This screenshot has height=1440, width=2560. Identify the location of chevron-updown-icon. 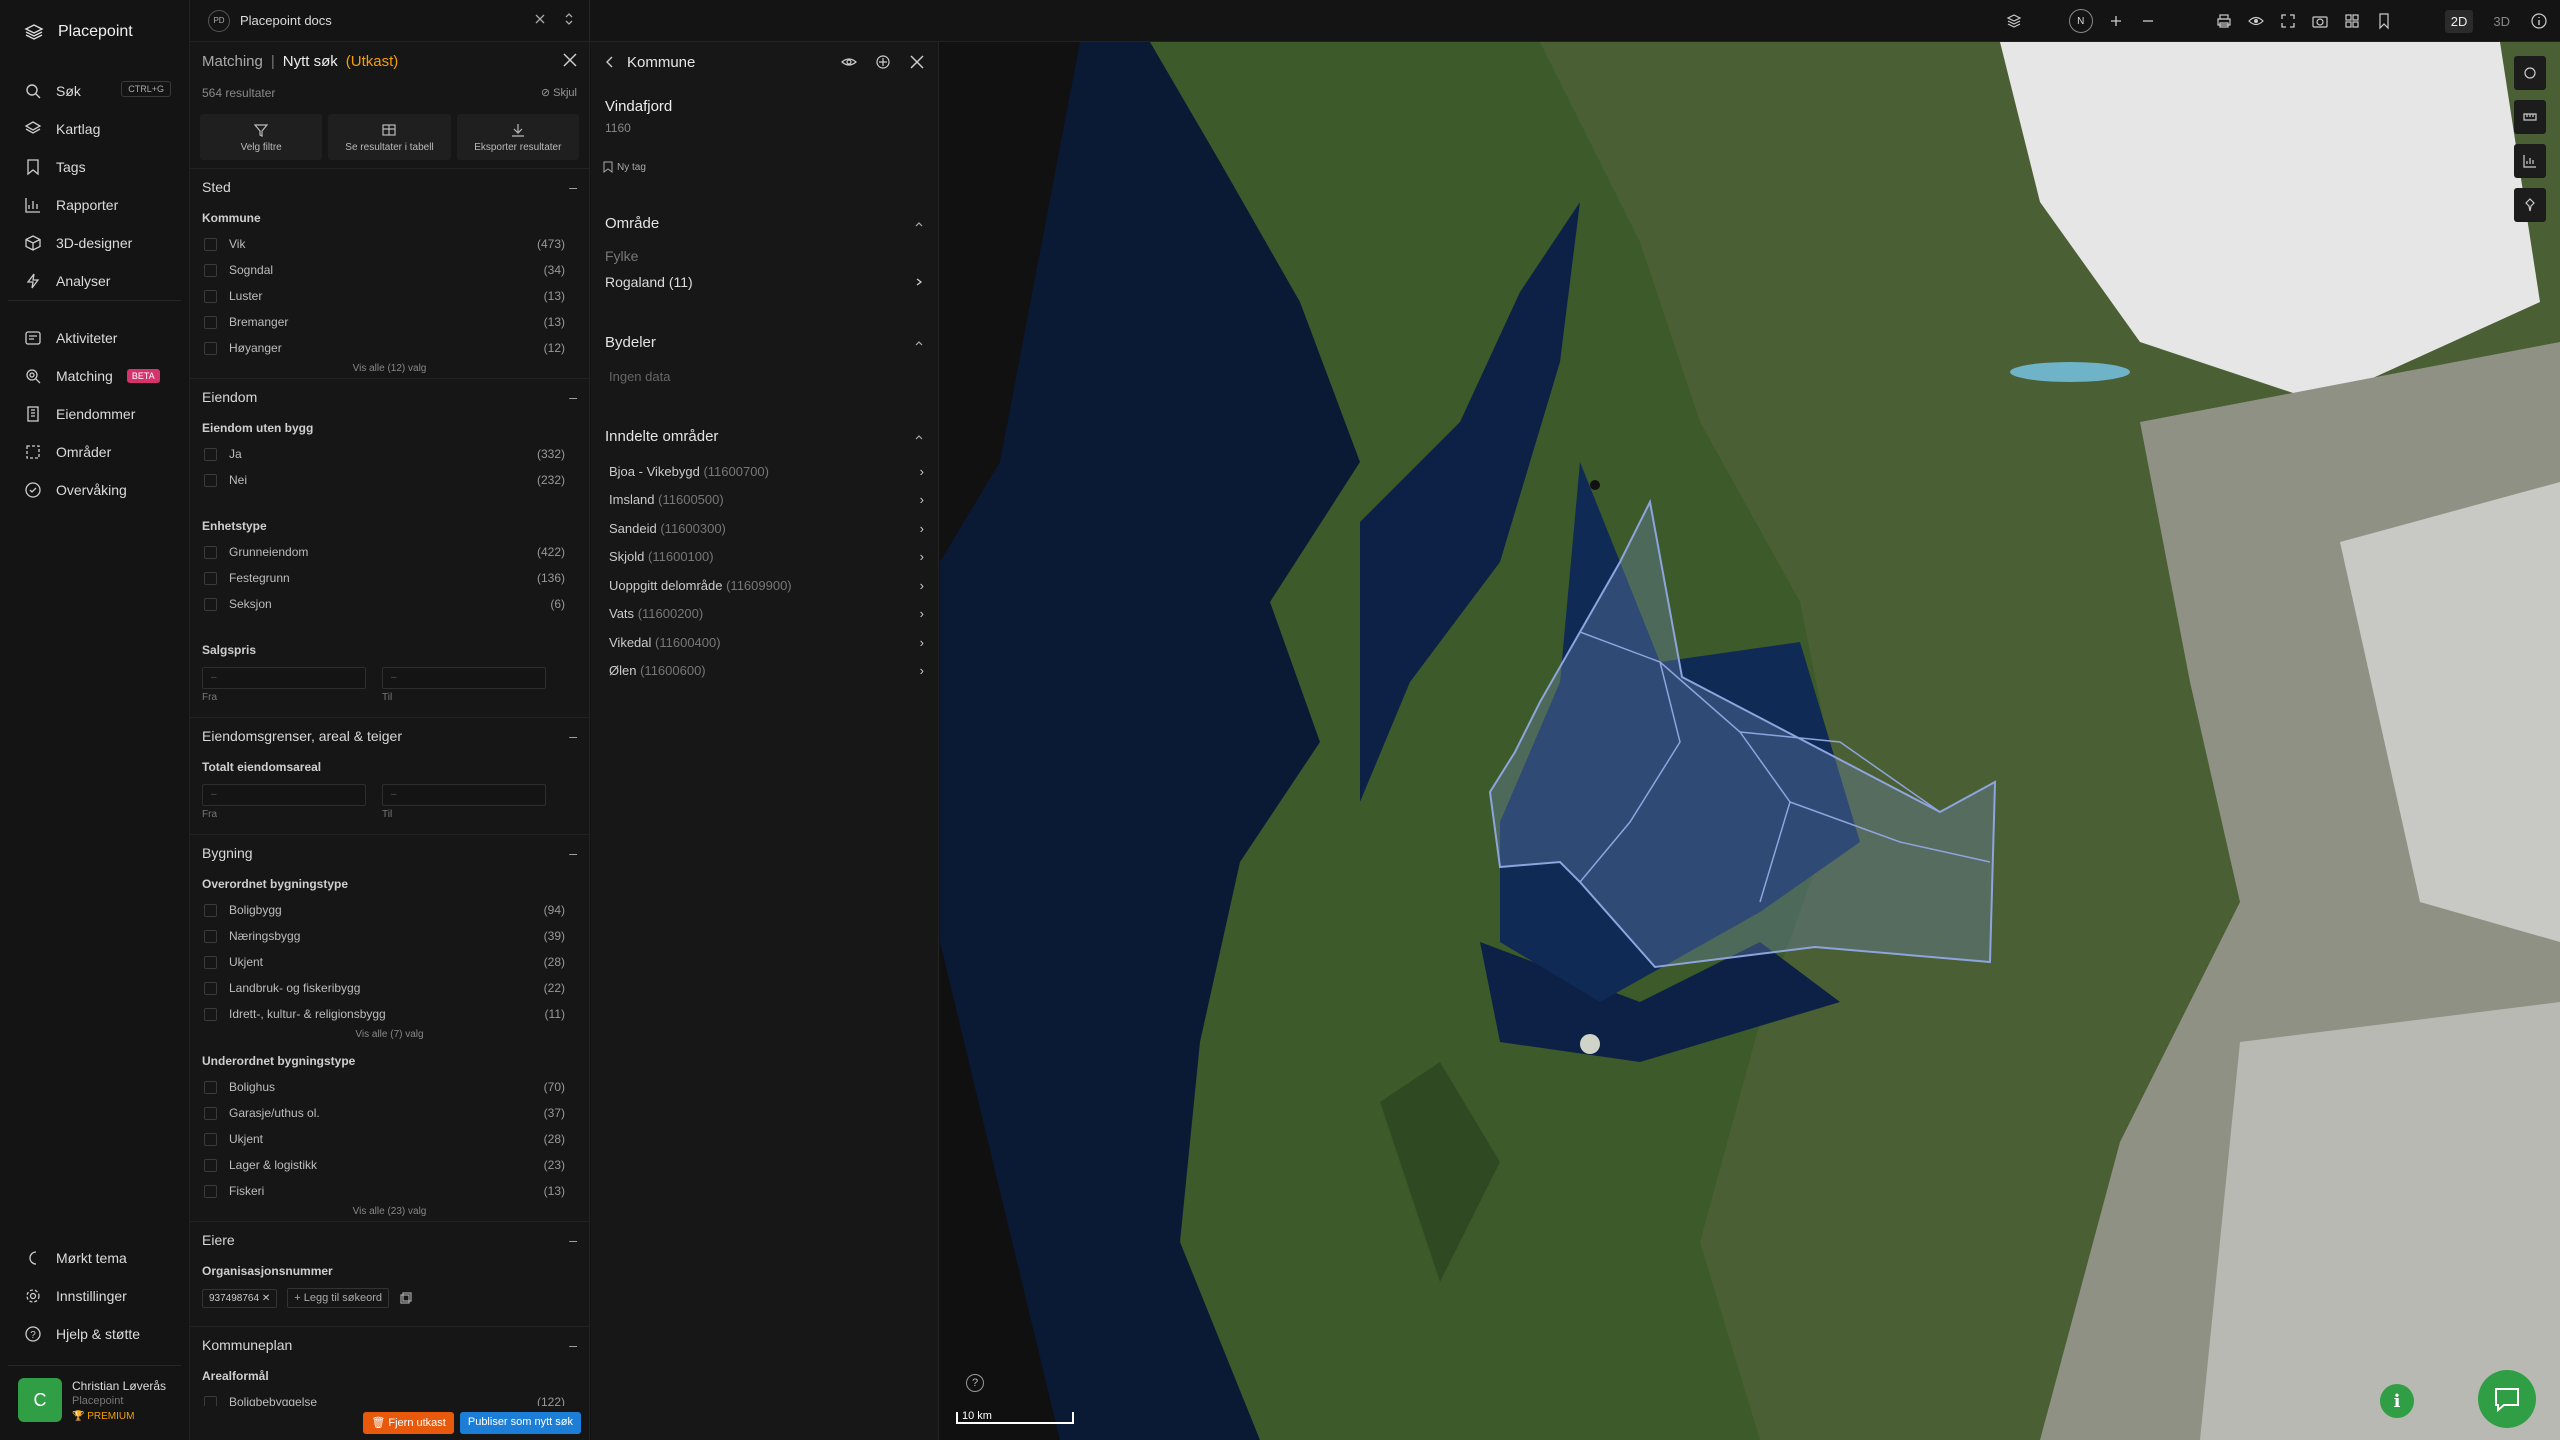
(569, 19).